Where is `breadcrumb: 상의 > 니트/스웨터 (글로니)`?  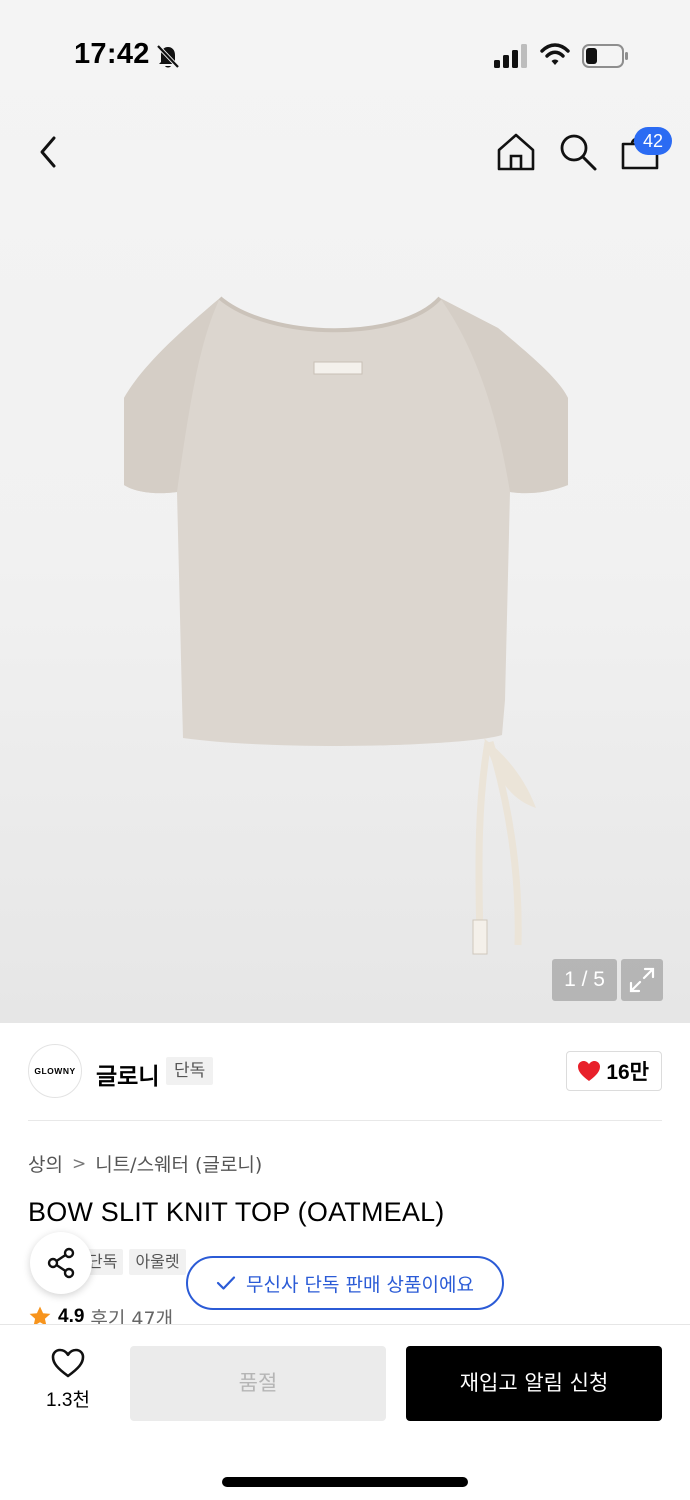 breadcrumb: 상의 > 니트/스웨터 (글로니) is located at coordinates (145, 1163).